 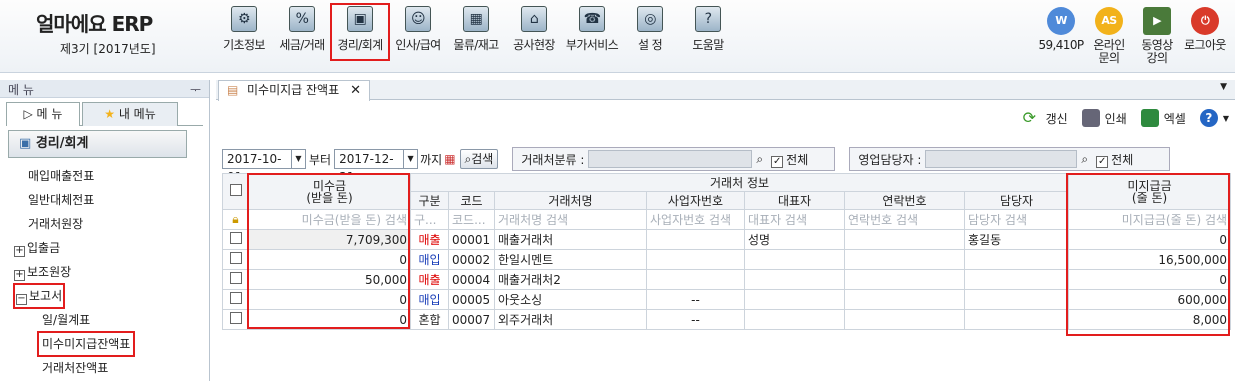 What do you see at coordinates (411, 159) in the screenshot?
I see `date-to-dropdown: ▼` at bounding box center [411, 159].